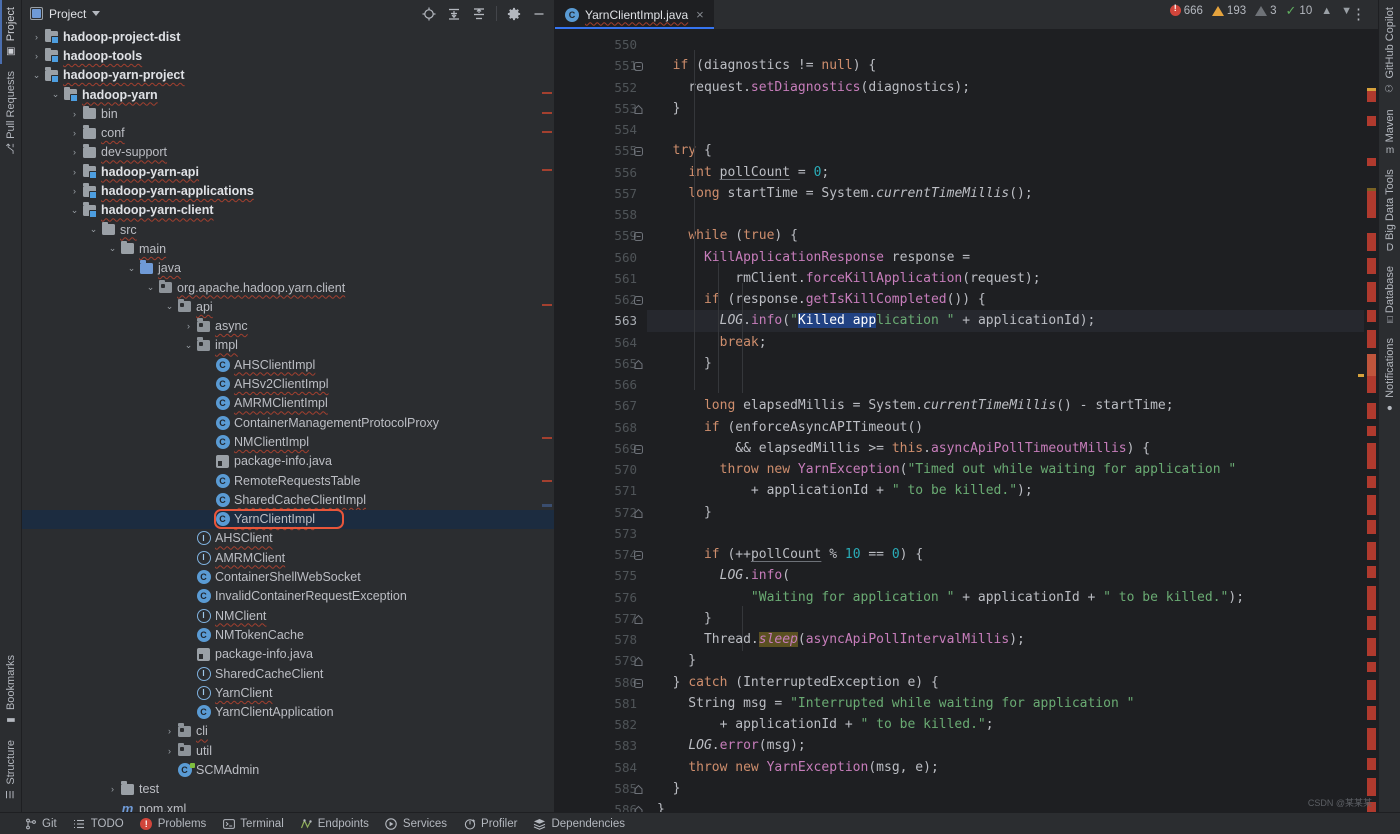 The image size is (1400, 834). What do you see at coordinates (601, 172) in the screenshot?
I see `line-number: 556` at bounding box center [601, 172].